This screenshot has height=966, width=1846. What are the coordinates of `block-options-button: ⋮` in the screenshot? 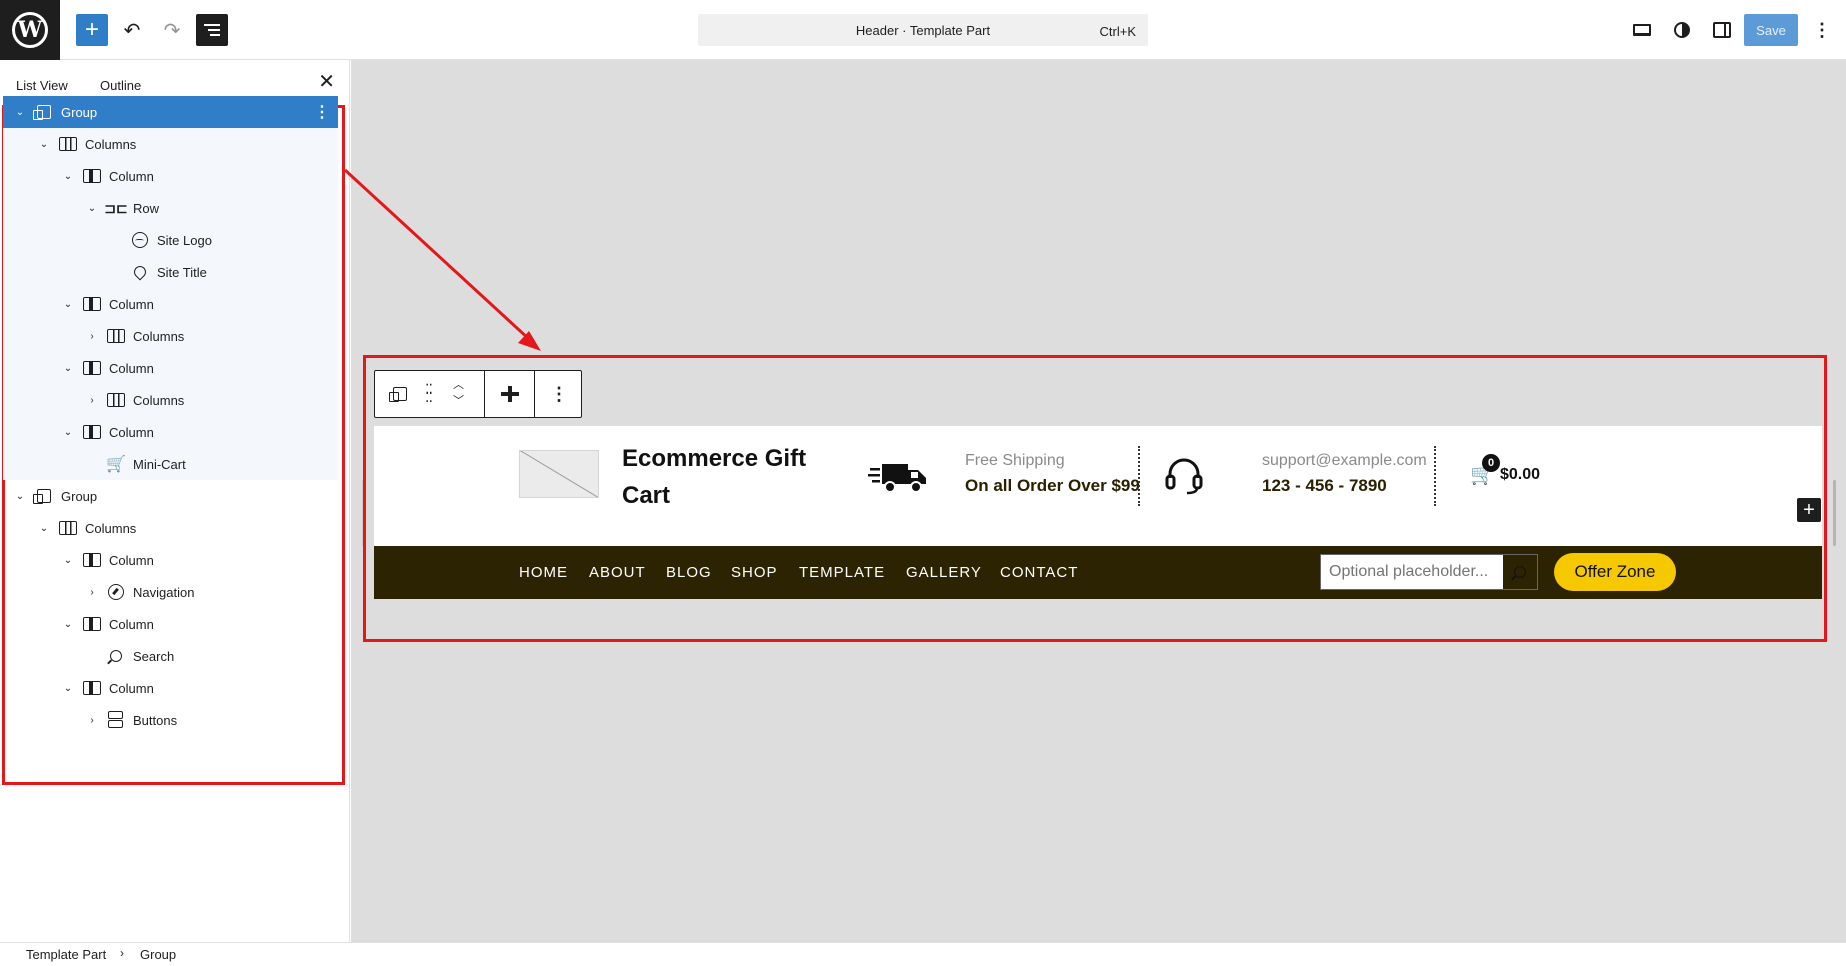 It's located at (559, 394).